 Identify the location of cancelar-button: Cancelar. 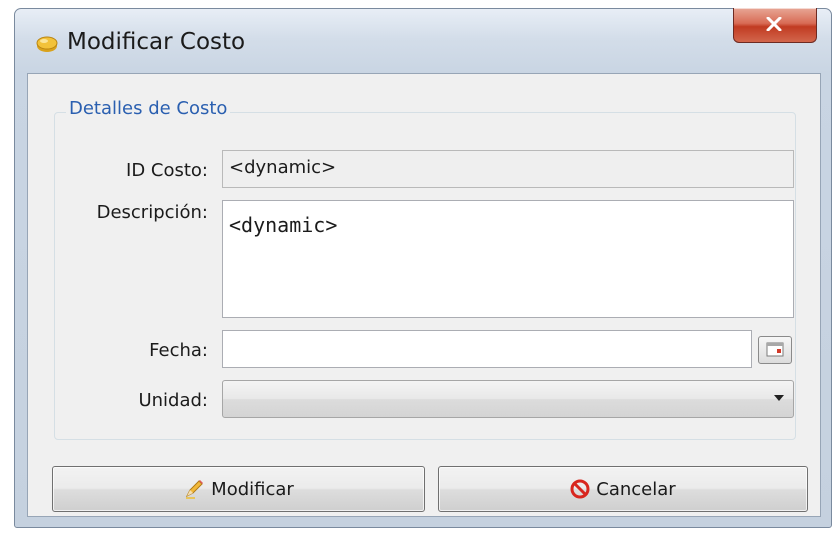
(623, 489).